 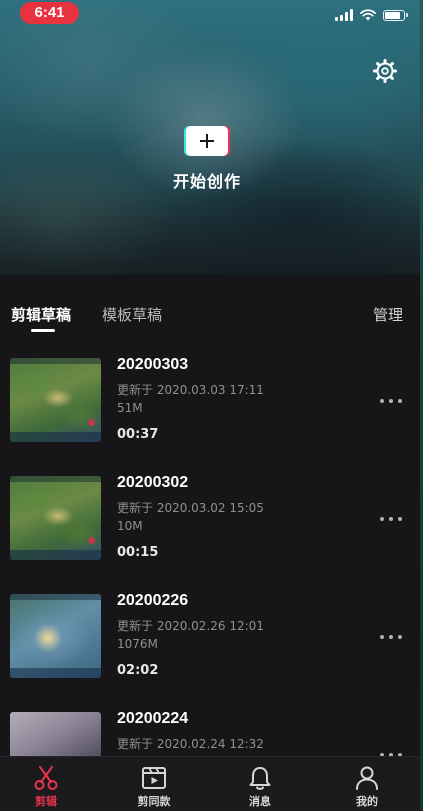 I want to click on nav-item-messages: 消息, so click(x=260, y=784).